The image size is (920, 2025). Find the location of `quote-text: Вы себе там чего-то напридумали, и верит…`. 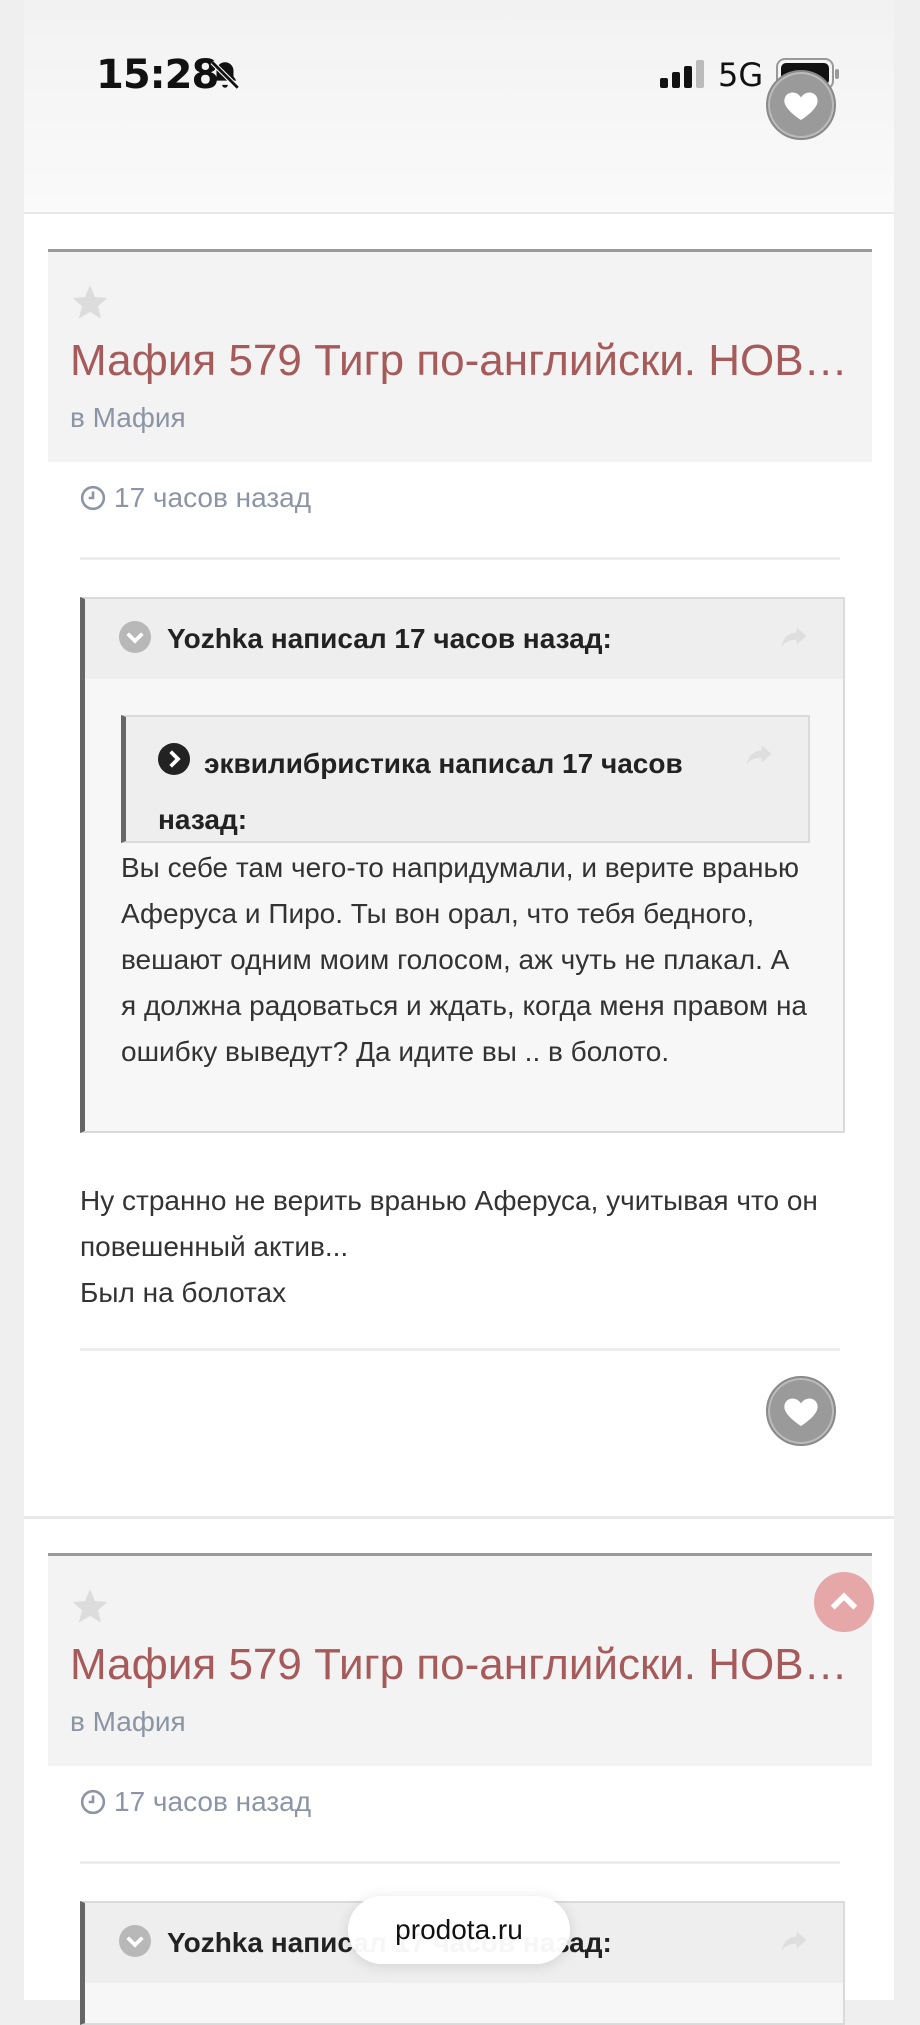

quote-text: Вы себе там чего-то напридумали, и верит… is located at coordinates (464, 959).